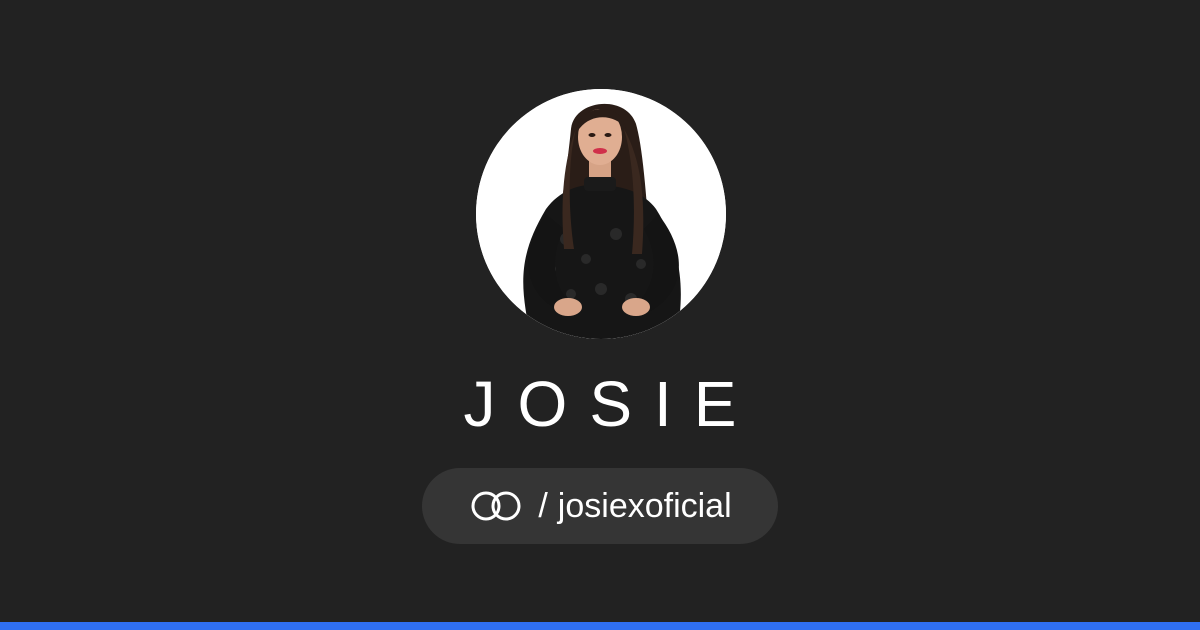 The width and height of the screenshot is (1200, 630). What do you see at coordinates (611, 404) in the screenshot?
I see `profile-name: JOSIE` at bounding box center [611, 404].